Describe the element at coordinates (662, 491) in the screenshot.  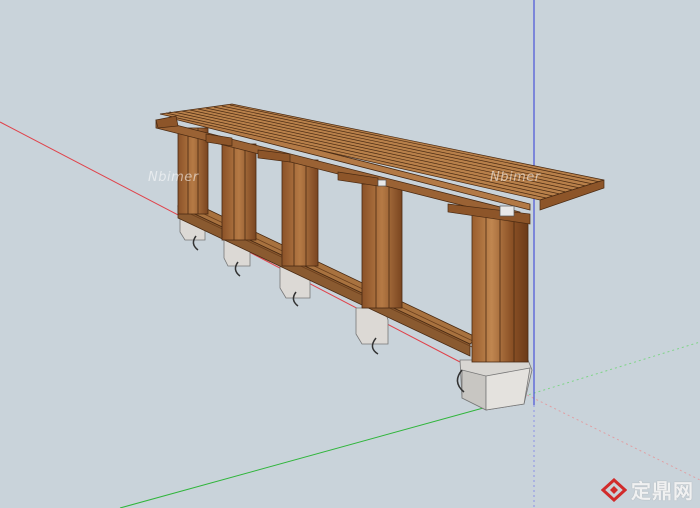
I see `logo-text: 定鼎网` at that location.